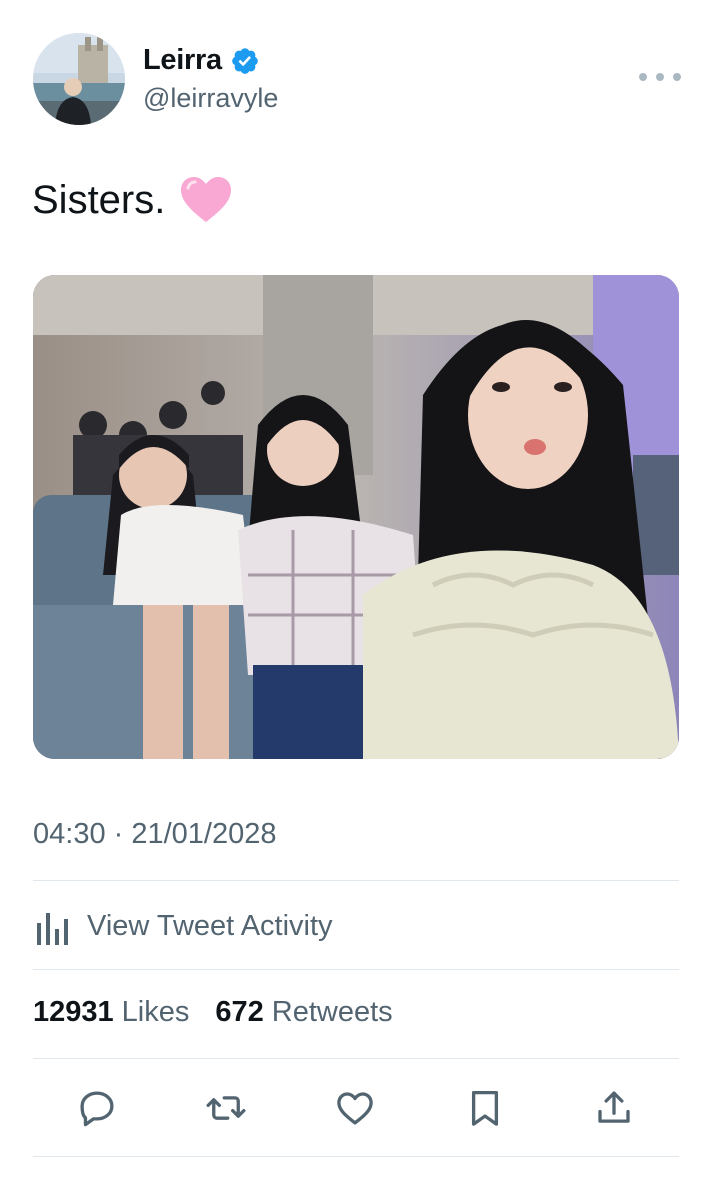 This screenshot has height=1200, width=711. I want to click on like-button, so click(355, 1108).